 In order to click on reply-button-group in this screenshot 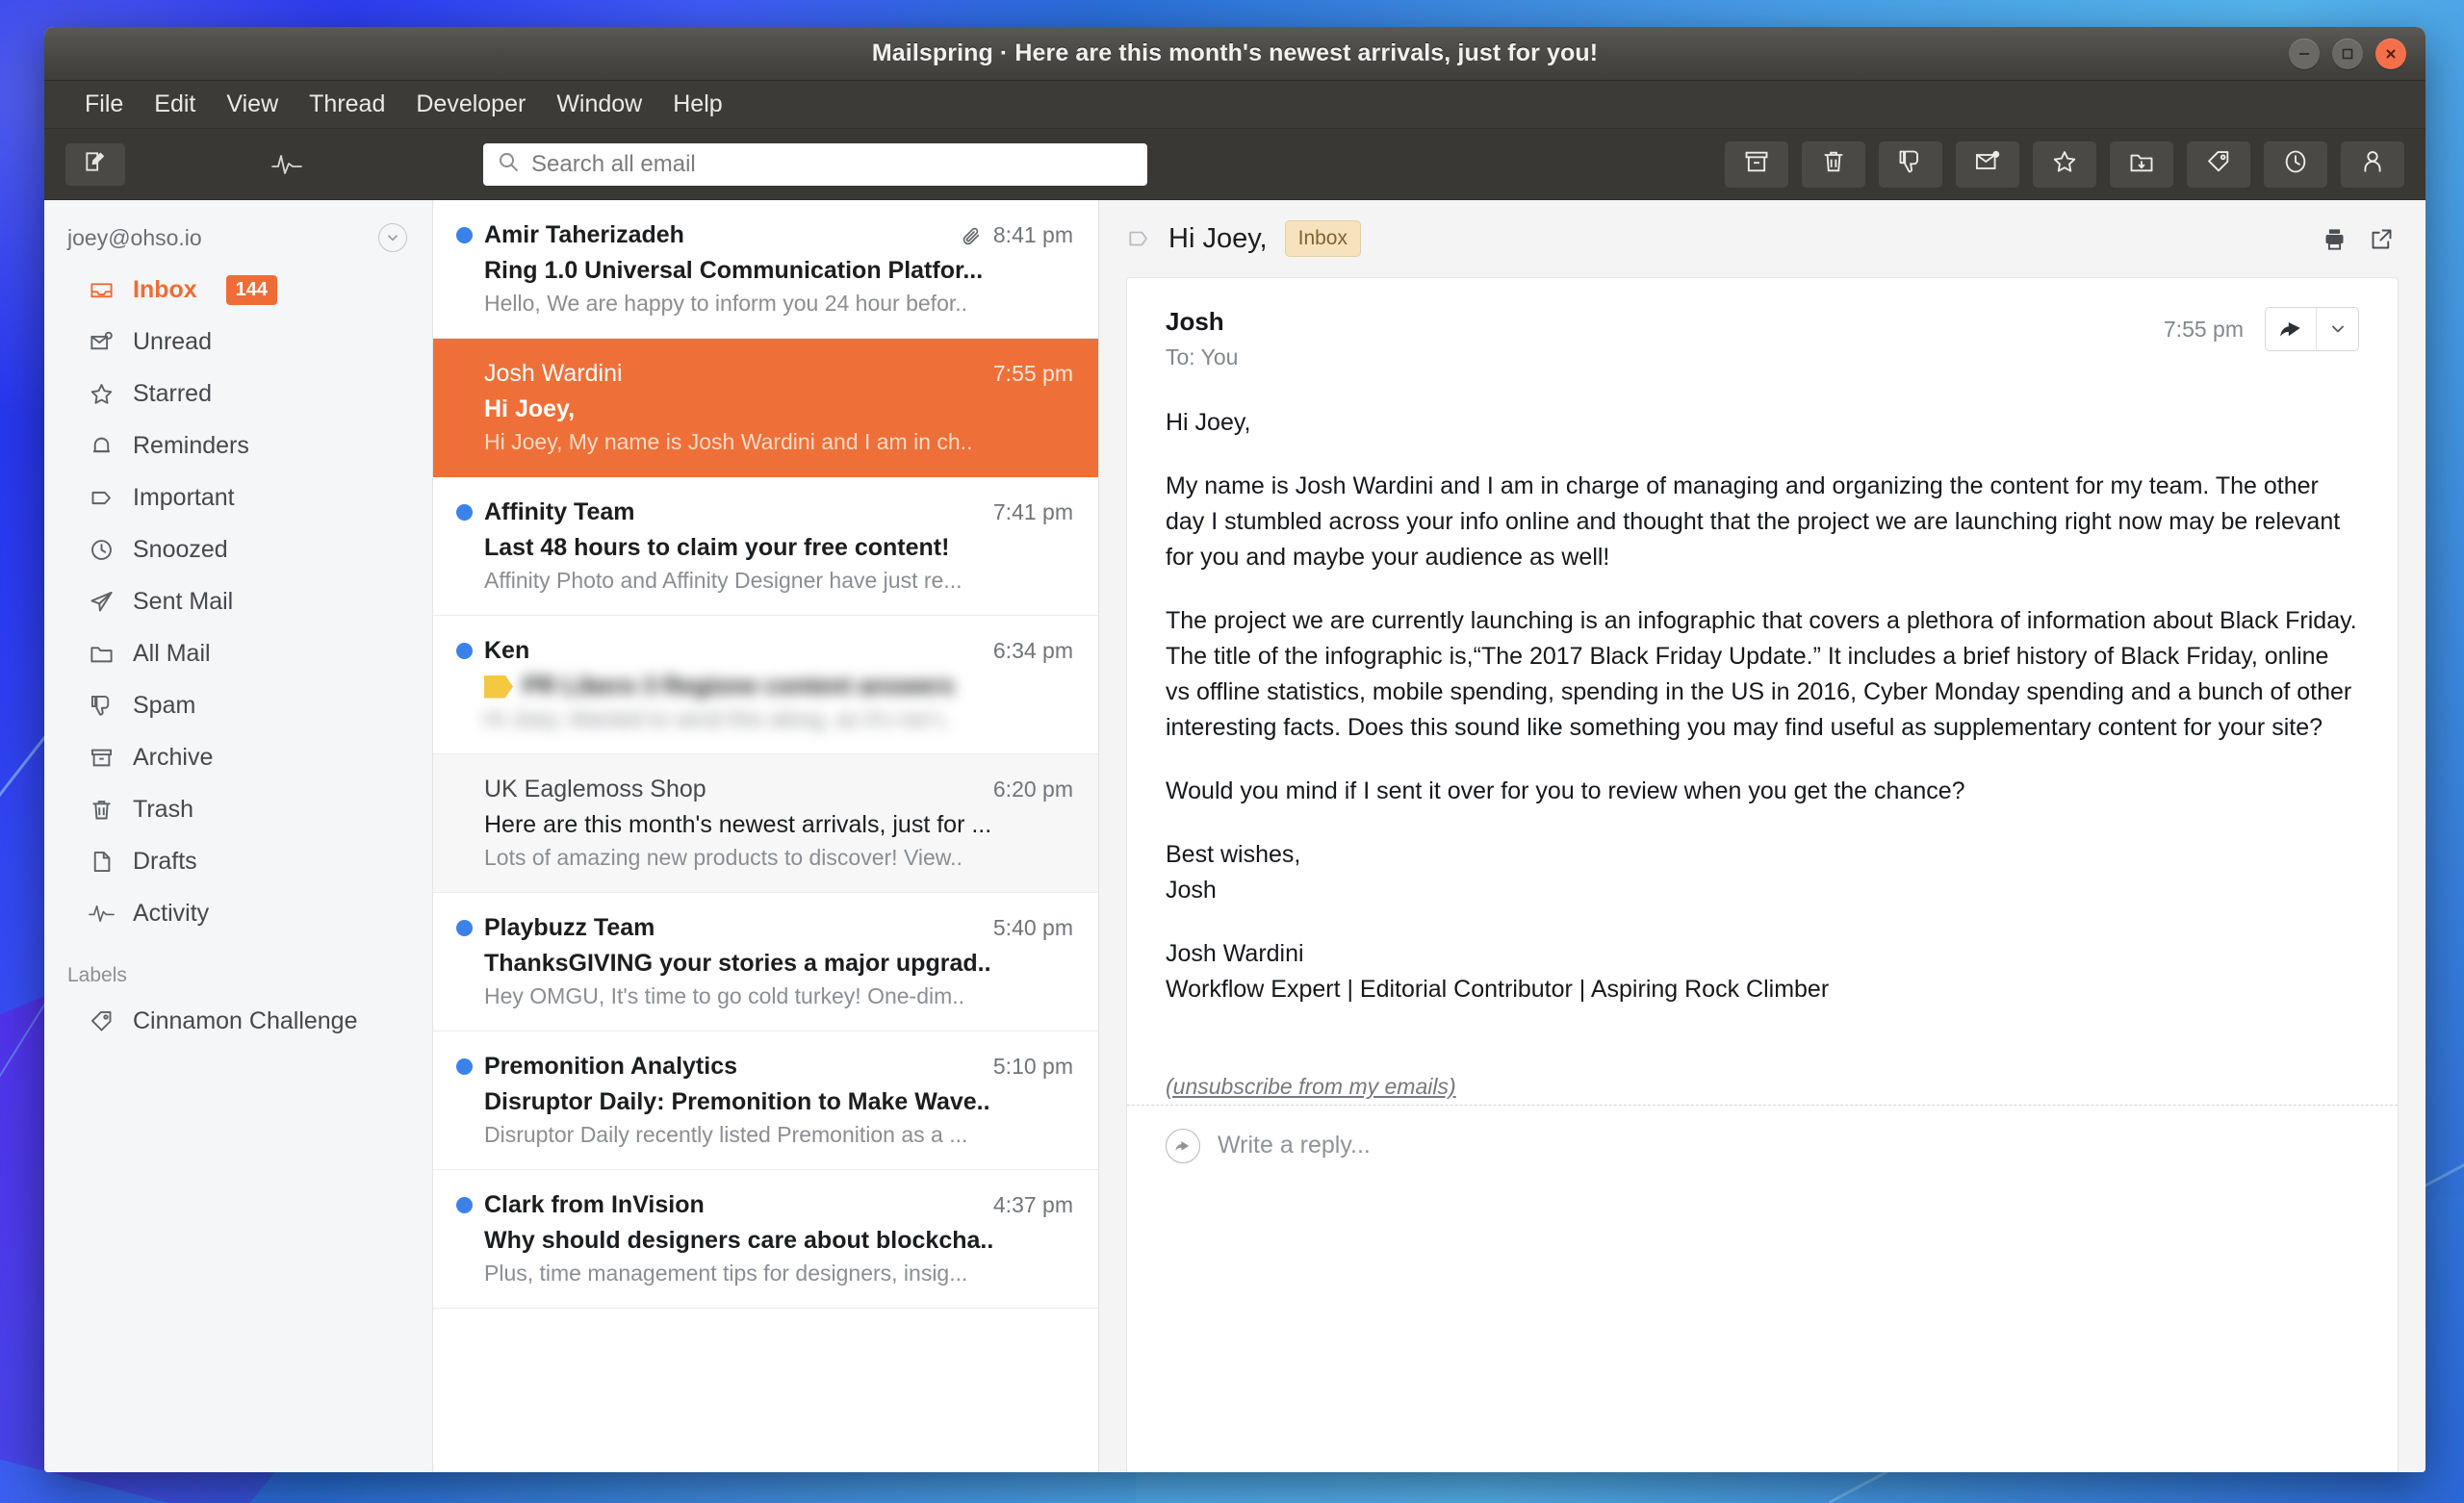, I will do `click(2312, 329)`.